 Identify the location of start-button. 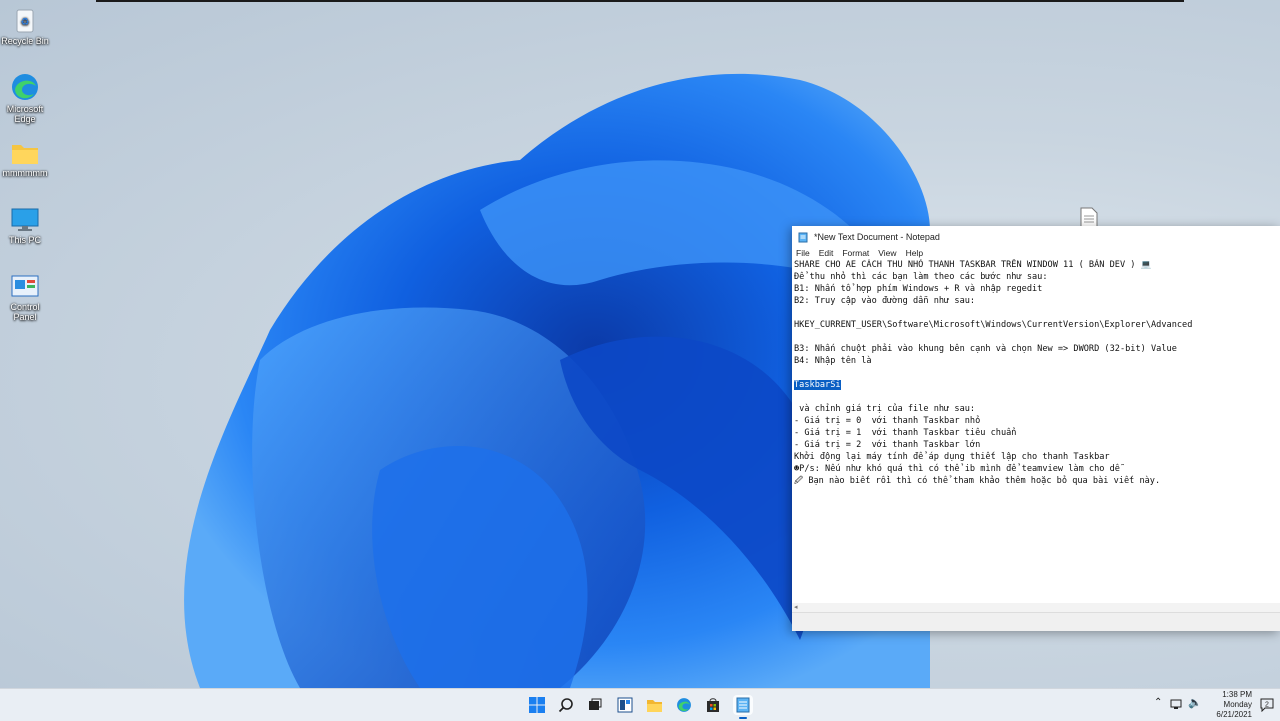
(537, 705).